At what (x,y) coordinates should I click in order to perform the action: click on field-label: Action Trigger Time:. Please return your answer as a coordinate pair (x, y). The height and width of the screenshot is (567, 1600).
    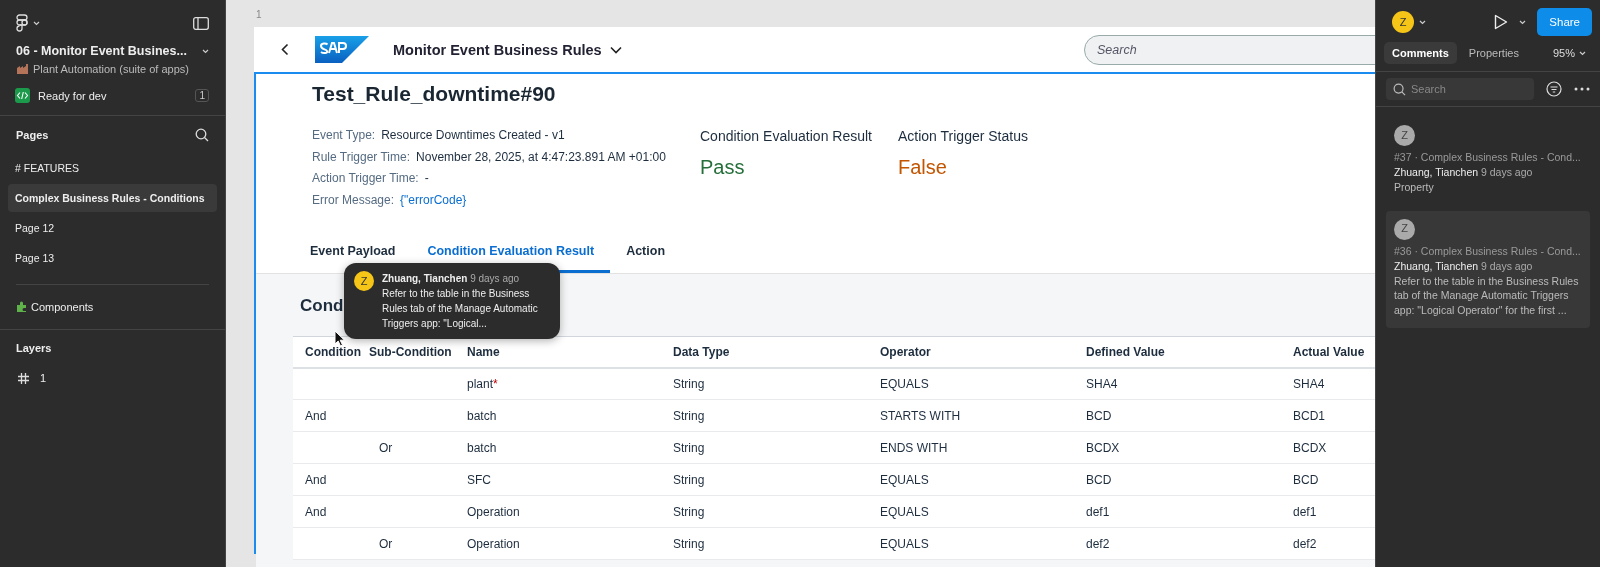
    Looking at the image, I should click on (365, 178).